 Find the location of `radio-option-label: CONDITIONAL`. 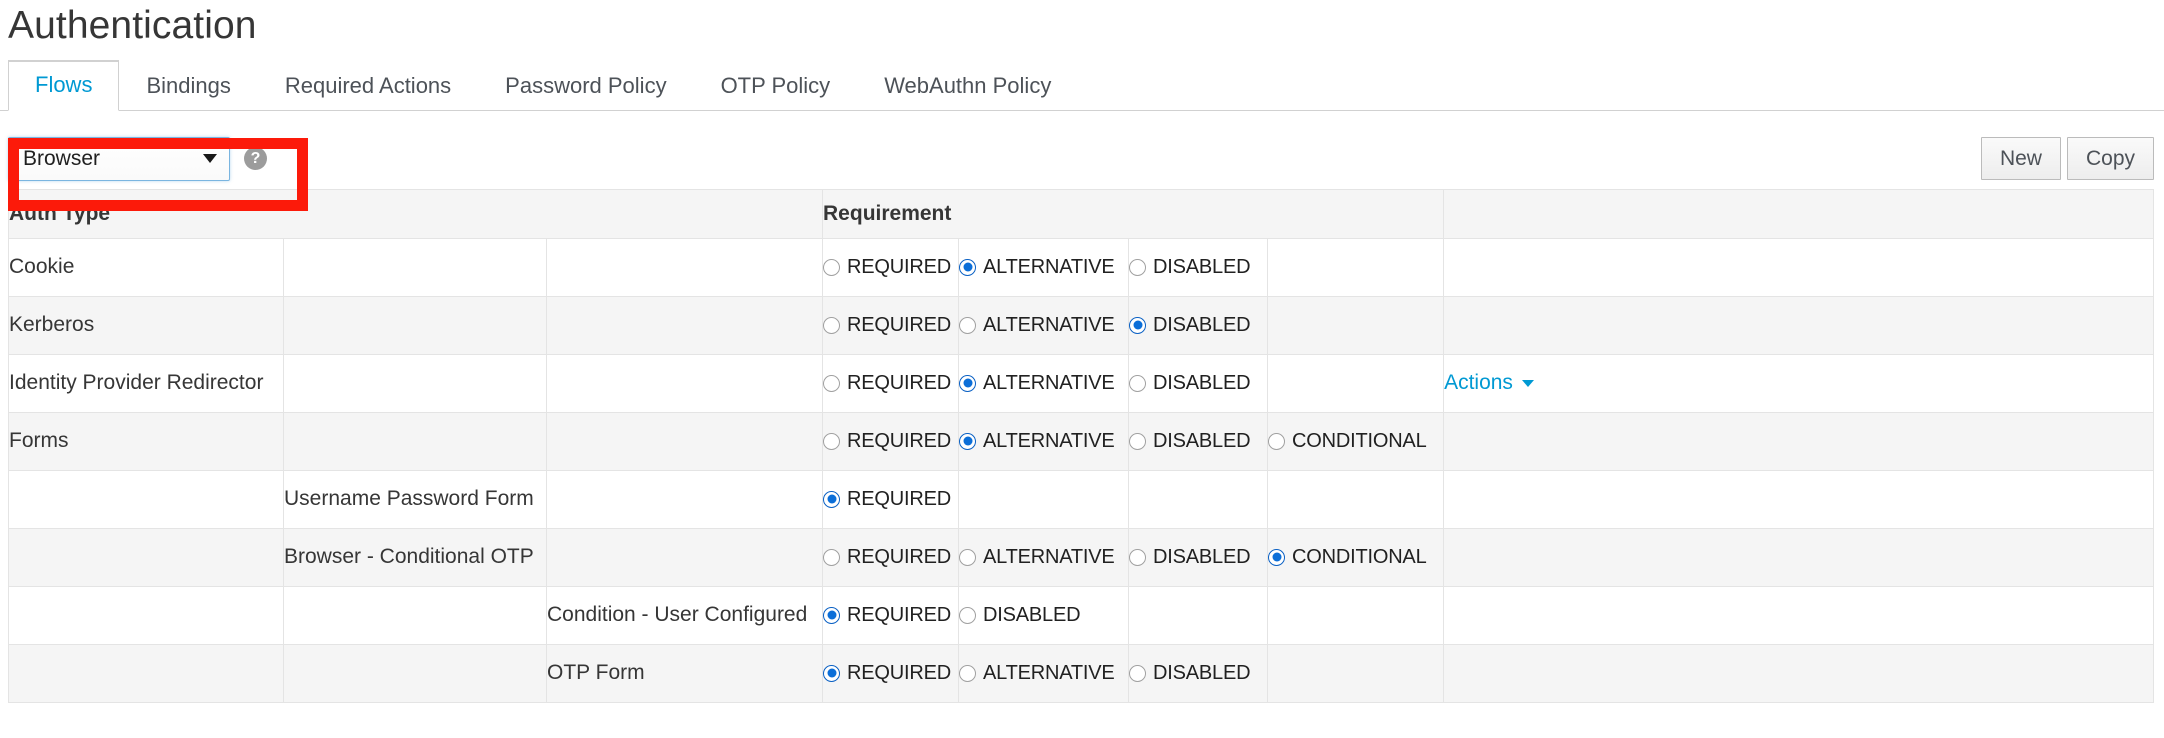

radio-option-label: CONDITIONAL is located at coordinates (1359, 440).